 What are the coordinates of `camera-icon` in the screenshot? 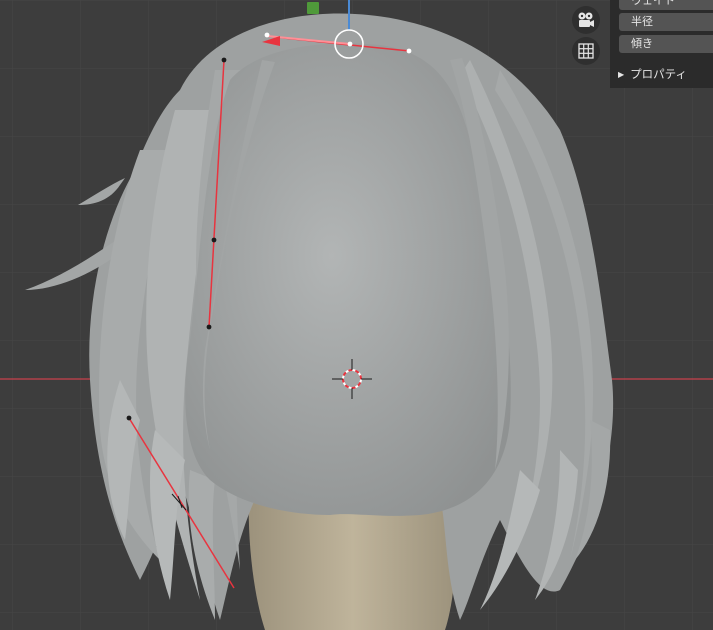 It's located at (586, 19).